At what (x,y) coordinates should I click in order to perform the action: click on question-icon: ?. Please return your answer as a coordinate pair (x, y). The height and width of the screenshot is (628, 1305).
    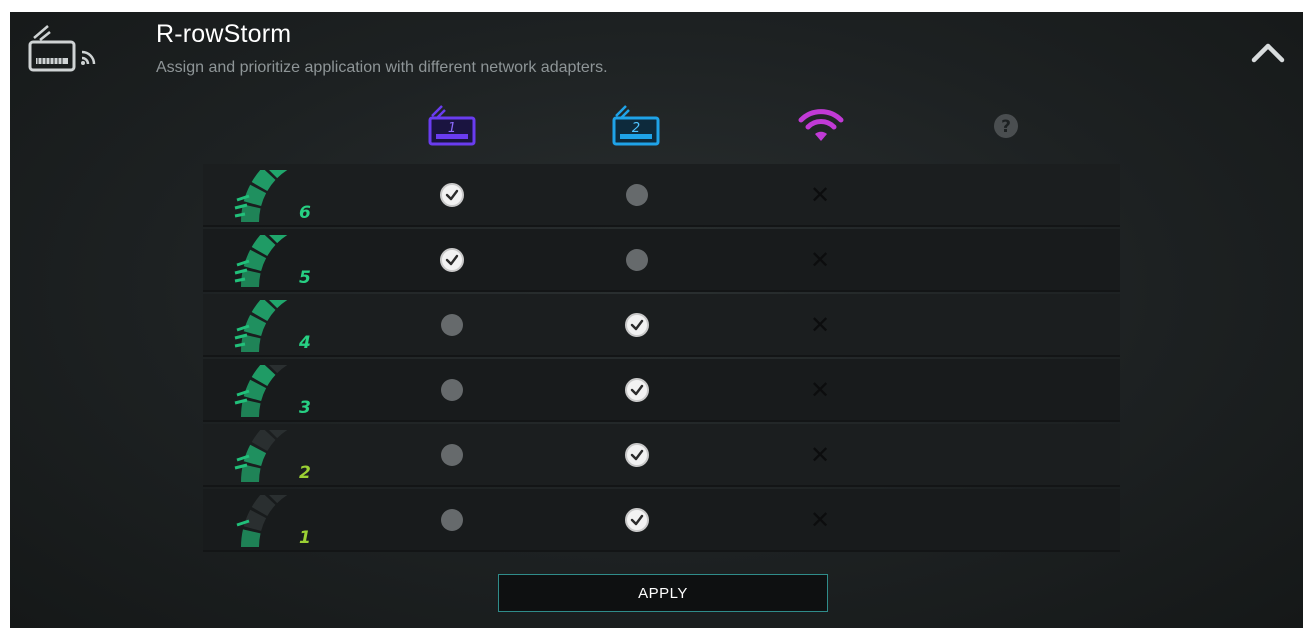
    Looking at the image, I should click on (1005, 126).